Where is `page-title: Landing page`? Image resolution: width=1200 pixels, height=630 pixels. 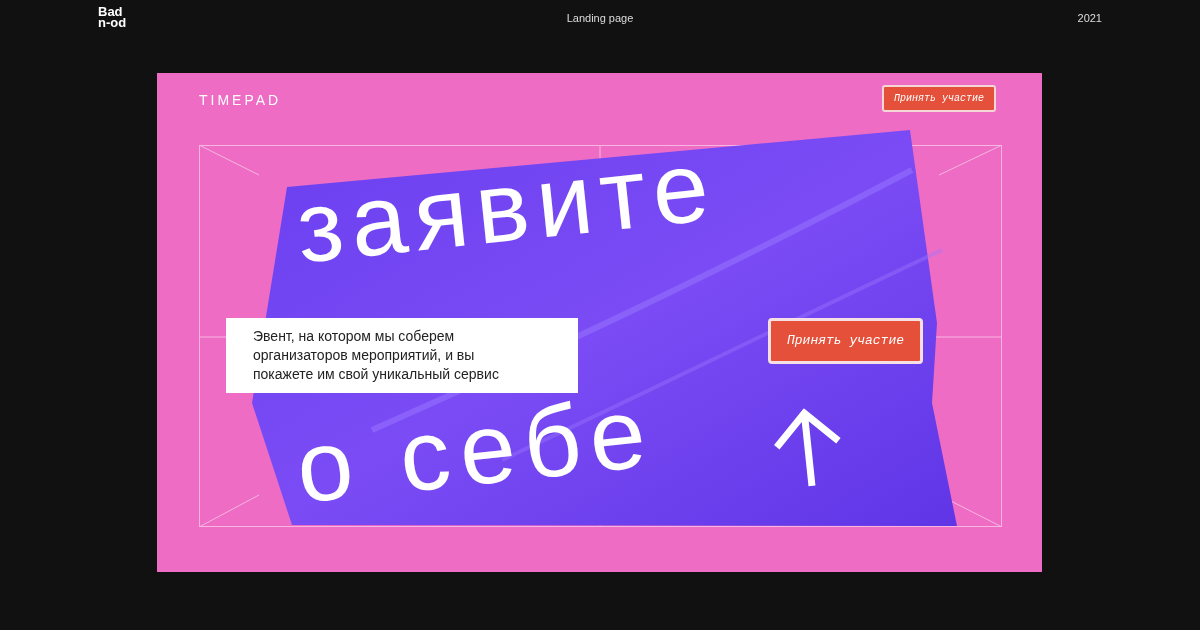 page-title: Landing page is located at coordinates (600, 18).